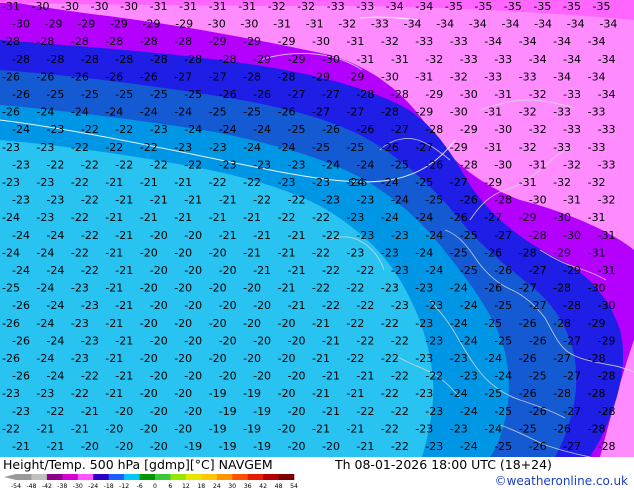 The height and width of the screenshot is (490, 634). I want to click on colorbar-tick-label: -54, so click(16, 486).